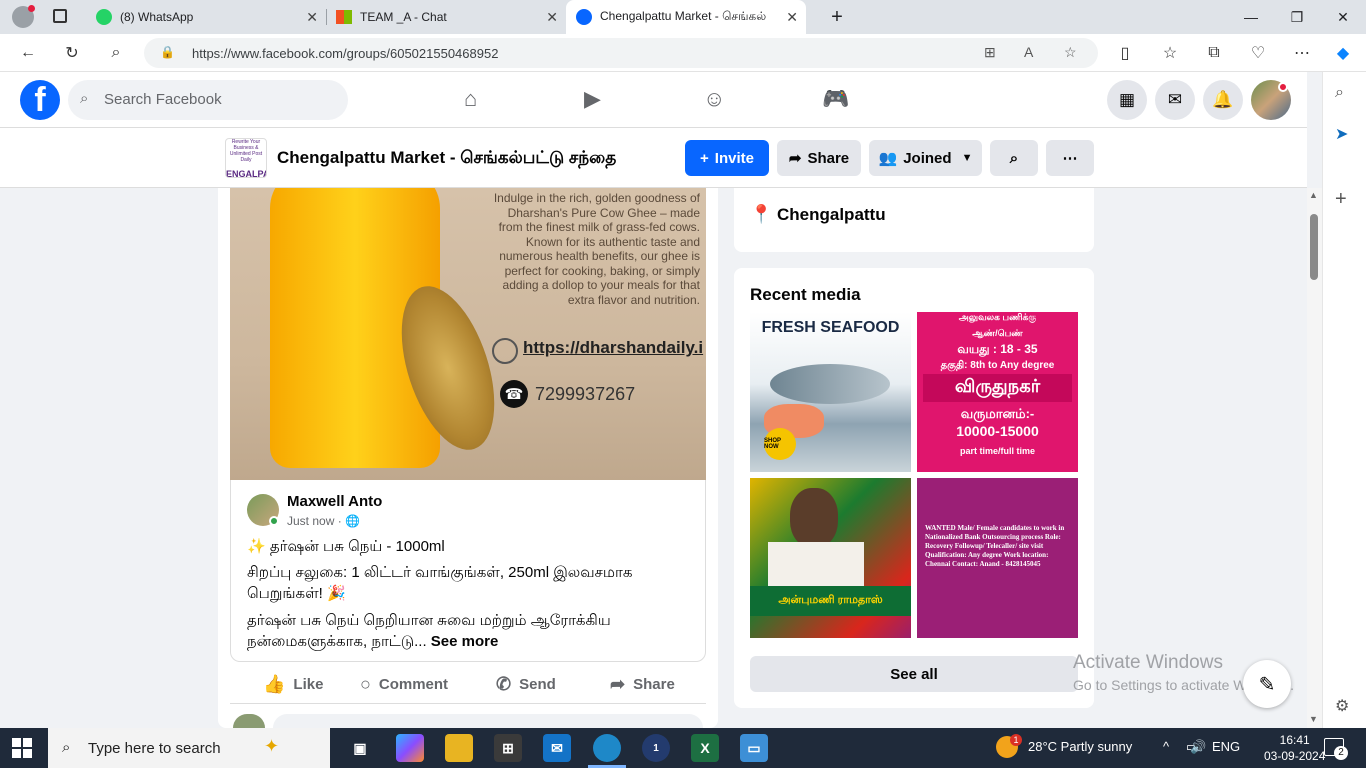 The width and height of the screenshot is (1366, 768). I want to click on microsoft-store-icon: ⊞, so click(508, 748).